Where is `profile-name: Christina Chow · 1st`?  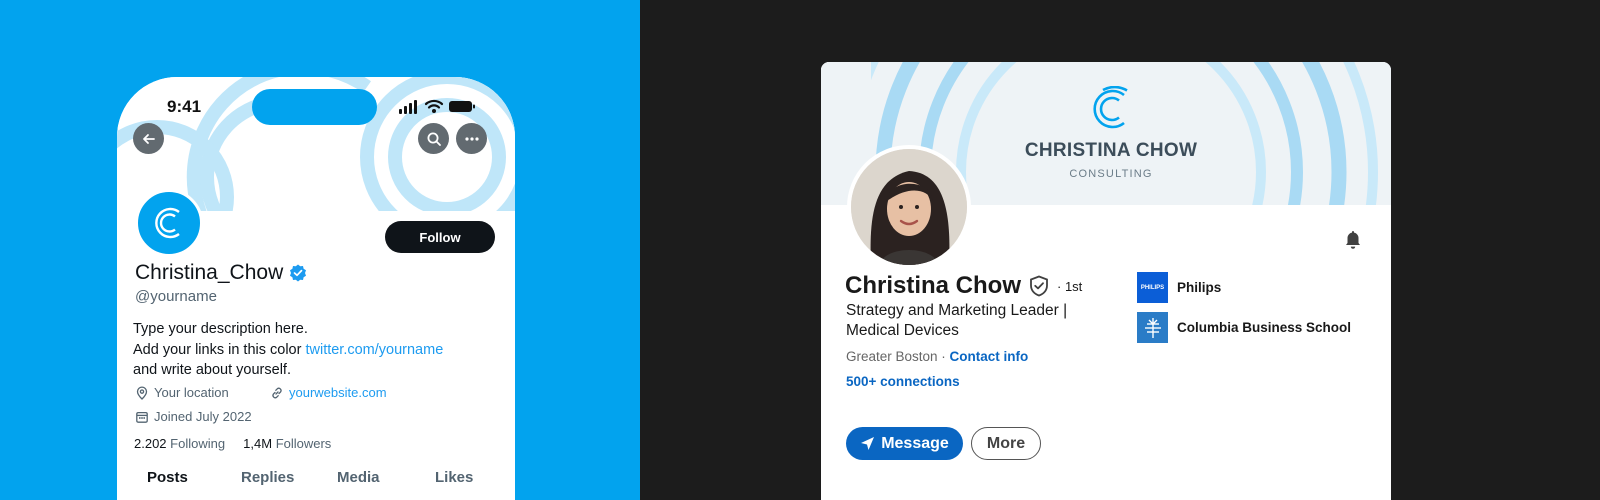 profile-name: Christina Chow · 1st is located at coordinates (963, 286).